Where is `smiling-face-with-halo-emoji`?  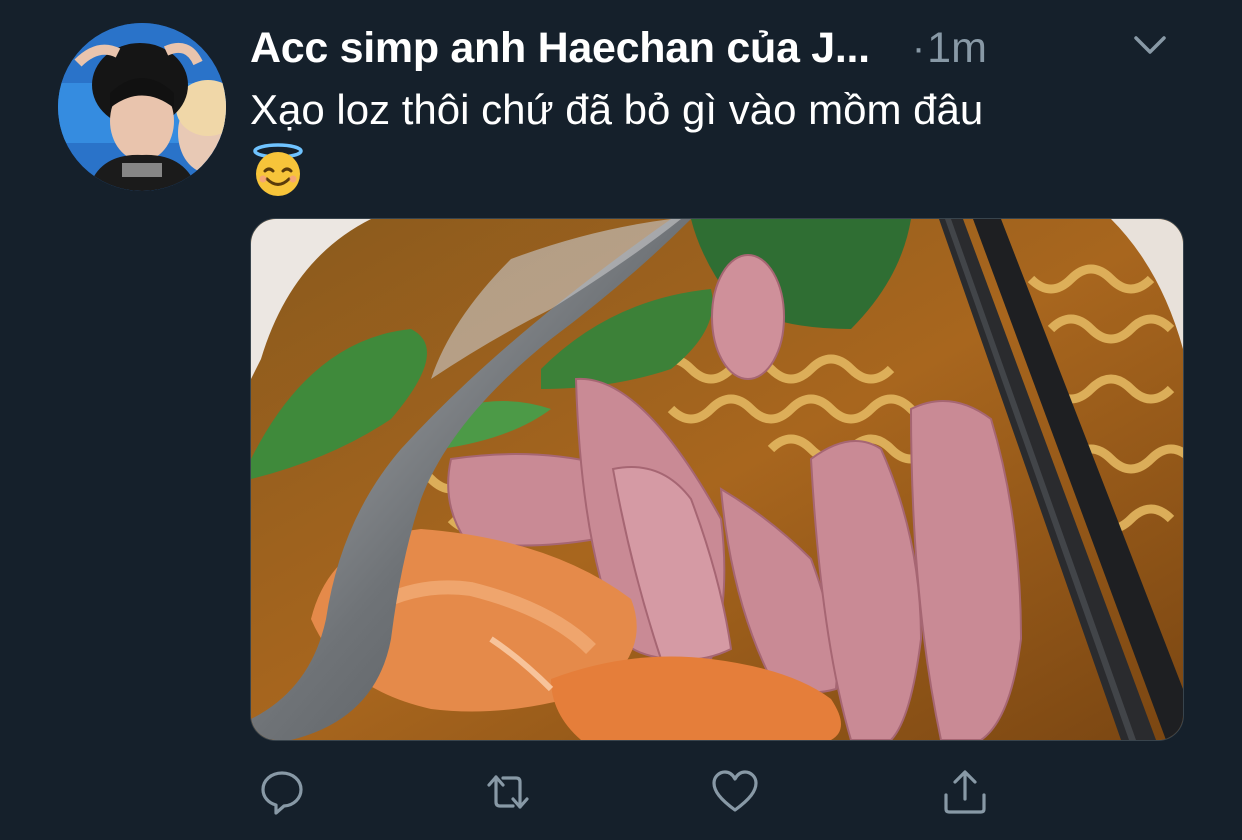 smiling-face-with-halo-emoji is located at coordinates (278, 169).